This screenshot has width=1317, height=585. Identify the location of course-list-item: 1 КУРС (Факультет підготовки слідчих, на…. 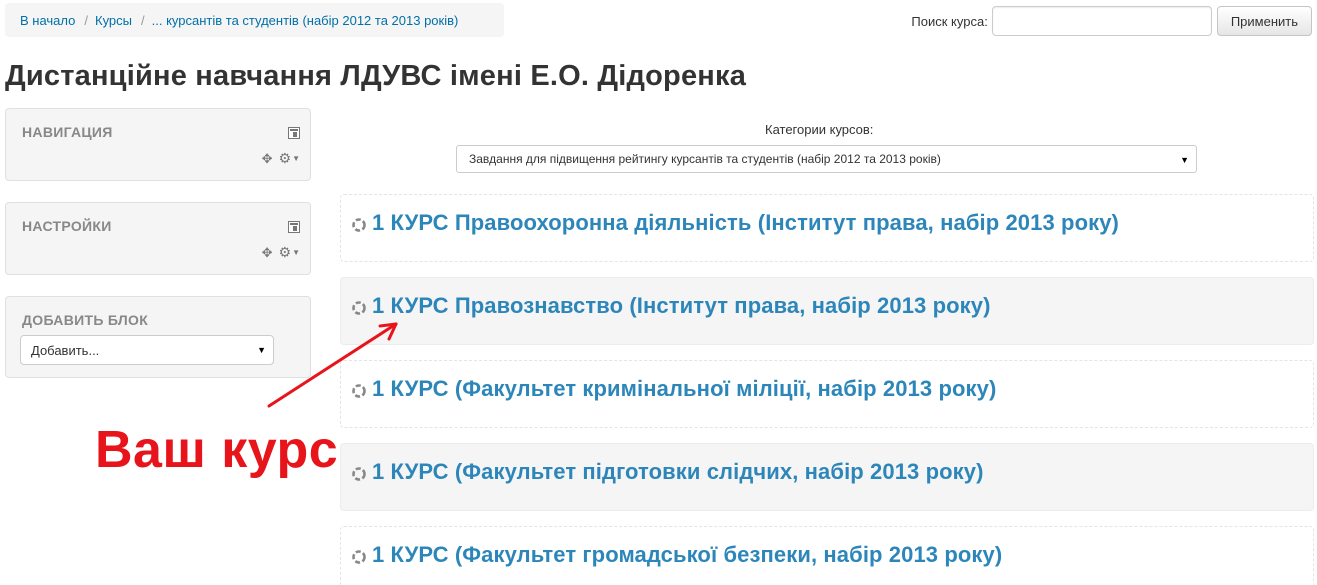
(827, 477).